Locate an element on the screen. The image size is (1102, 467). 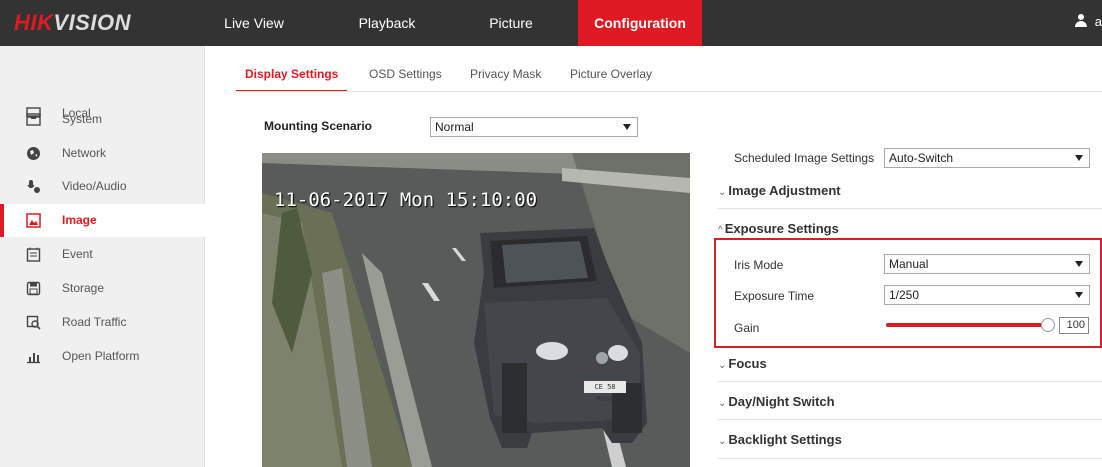
logo-text-hik: HIK is located at coordinates (34, 22).